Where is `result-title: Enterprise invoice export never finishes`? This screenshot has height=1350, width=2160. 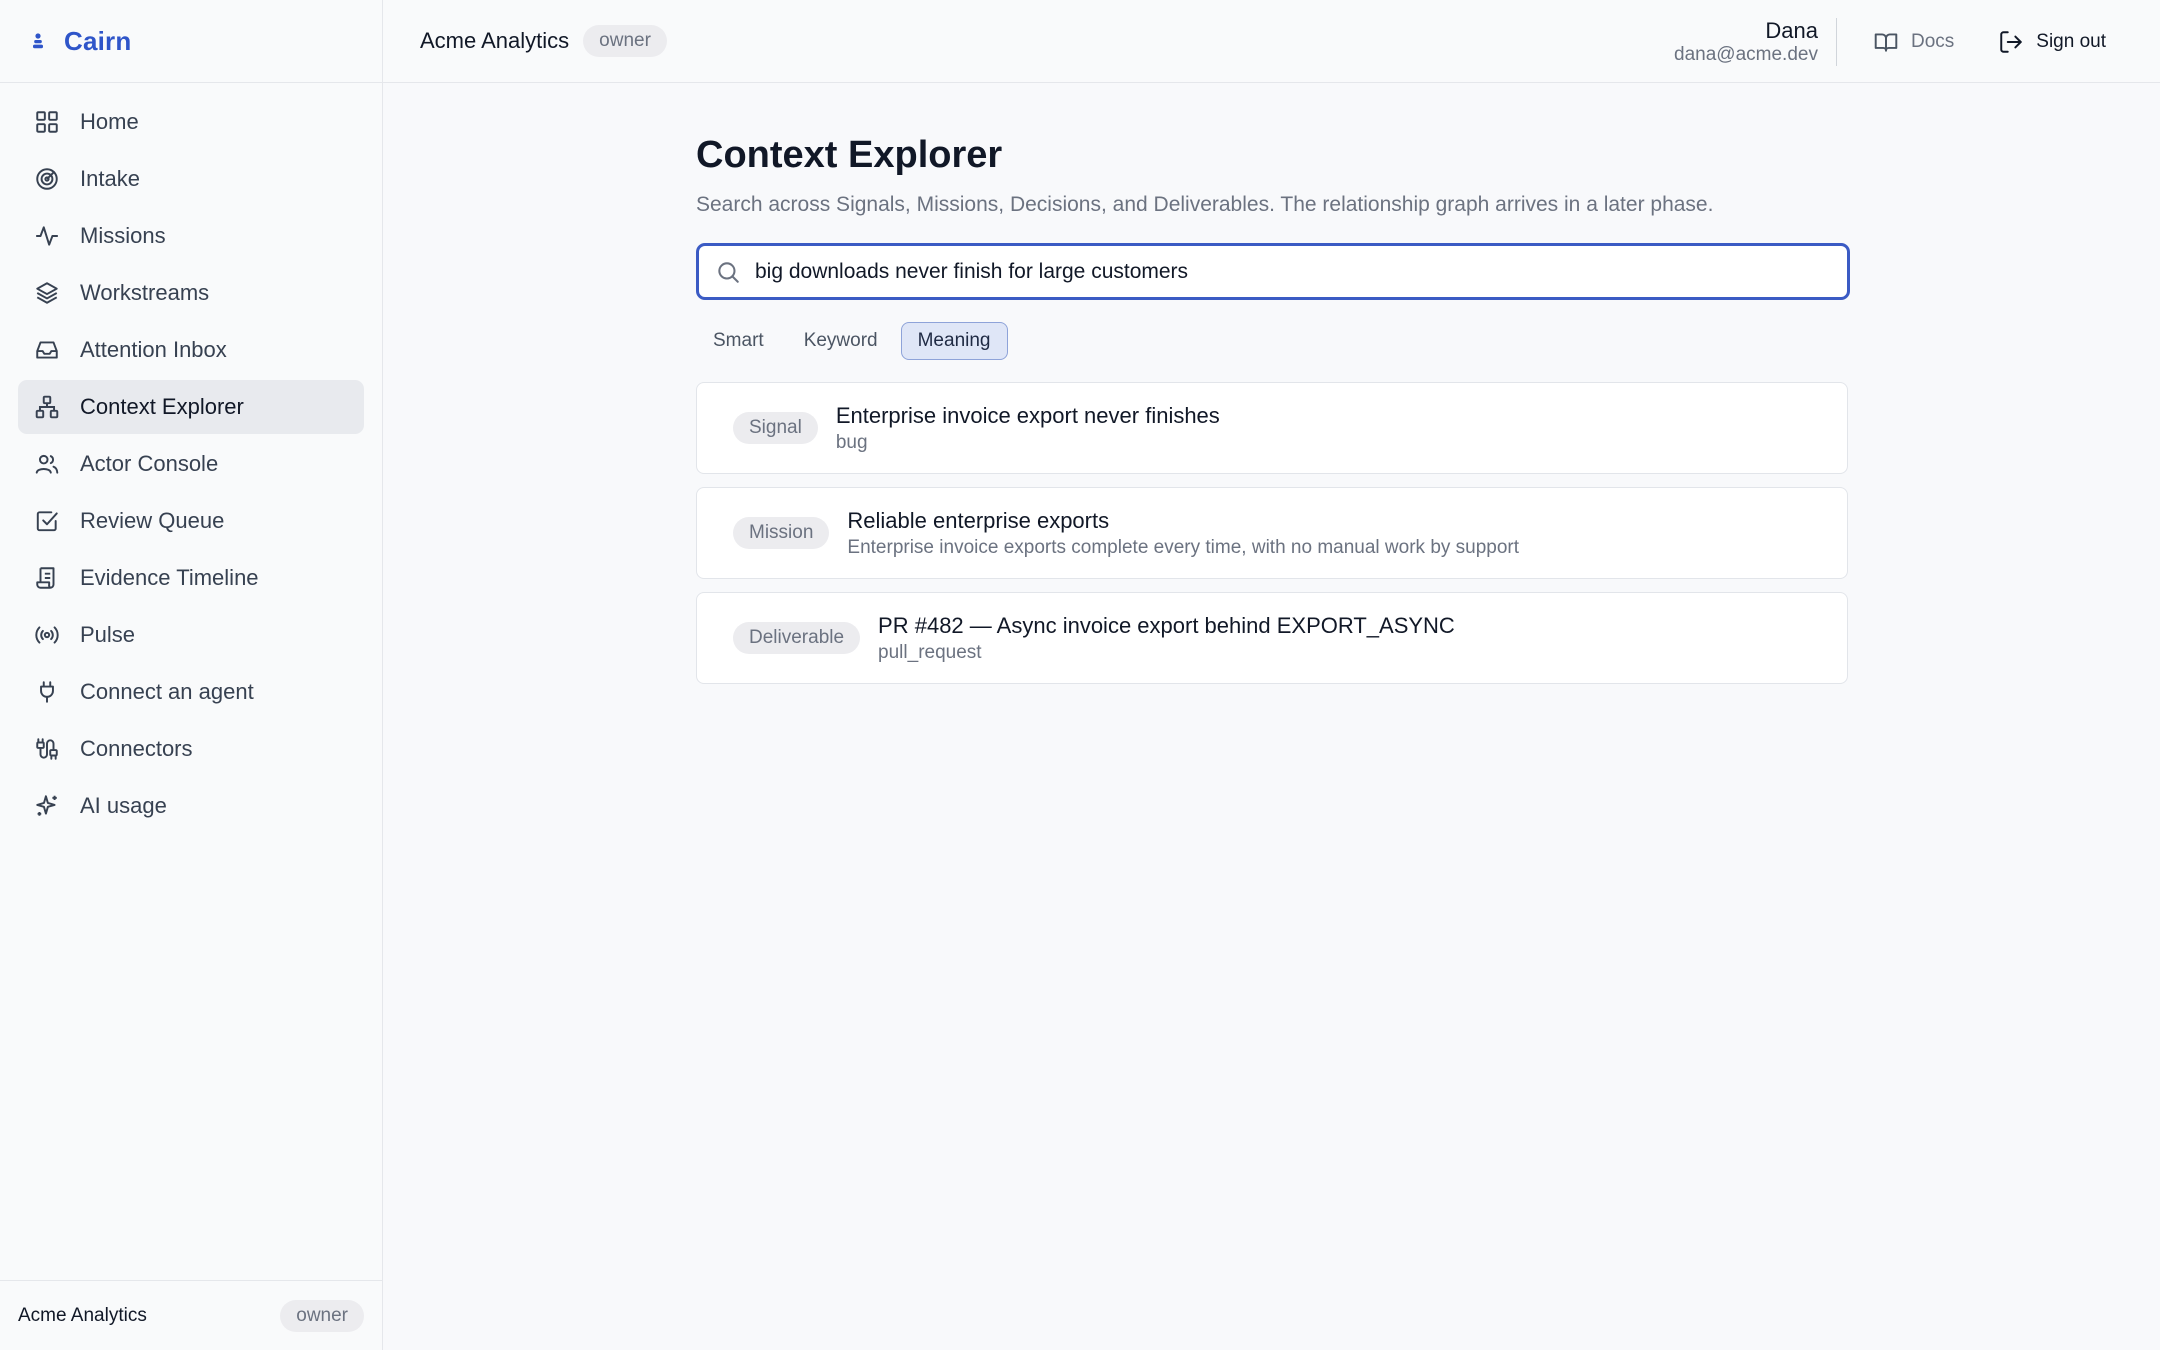
result-title: Enterprise invoice export never finishes is located at coordinates (1027, 415).